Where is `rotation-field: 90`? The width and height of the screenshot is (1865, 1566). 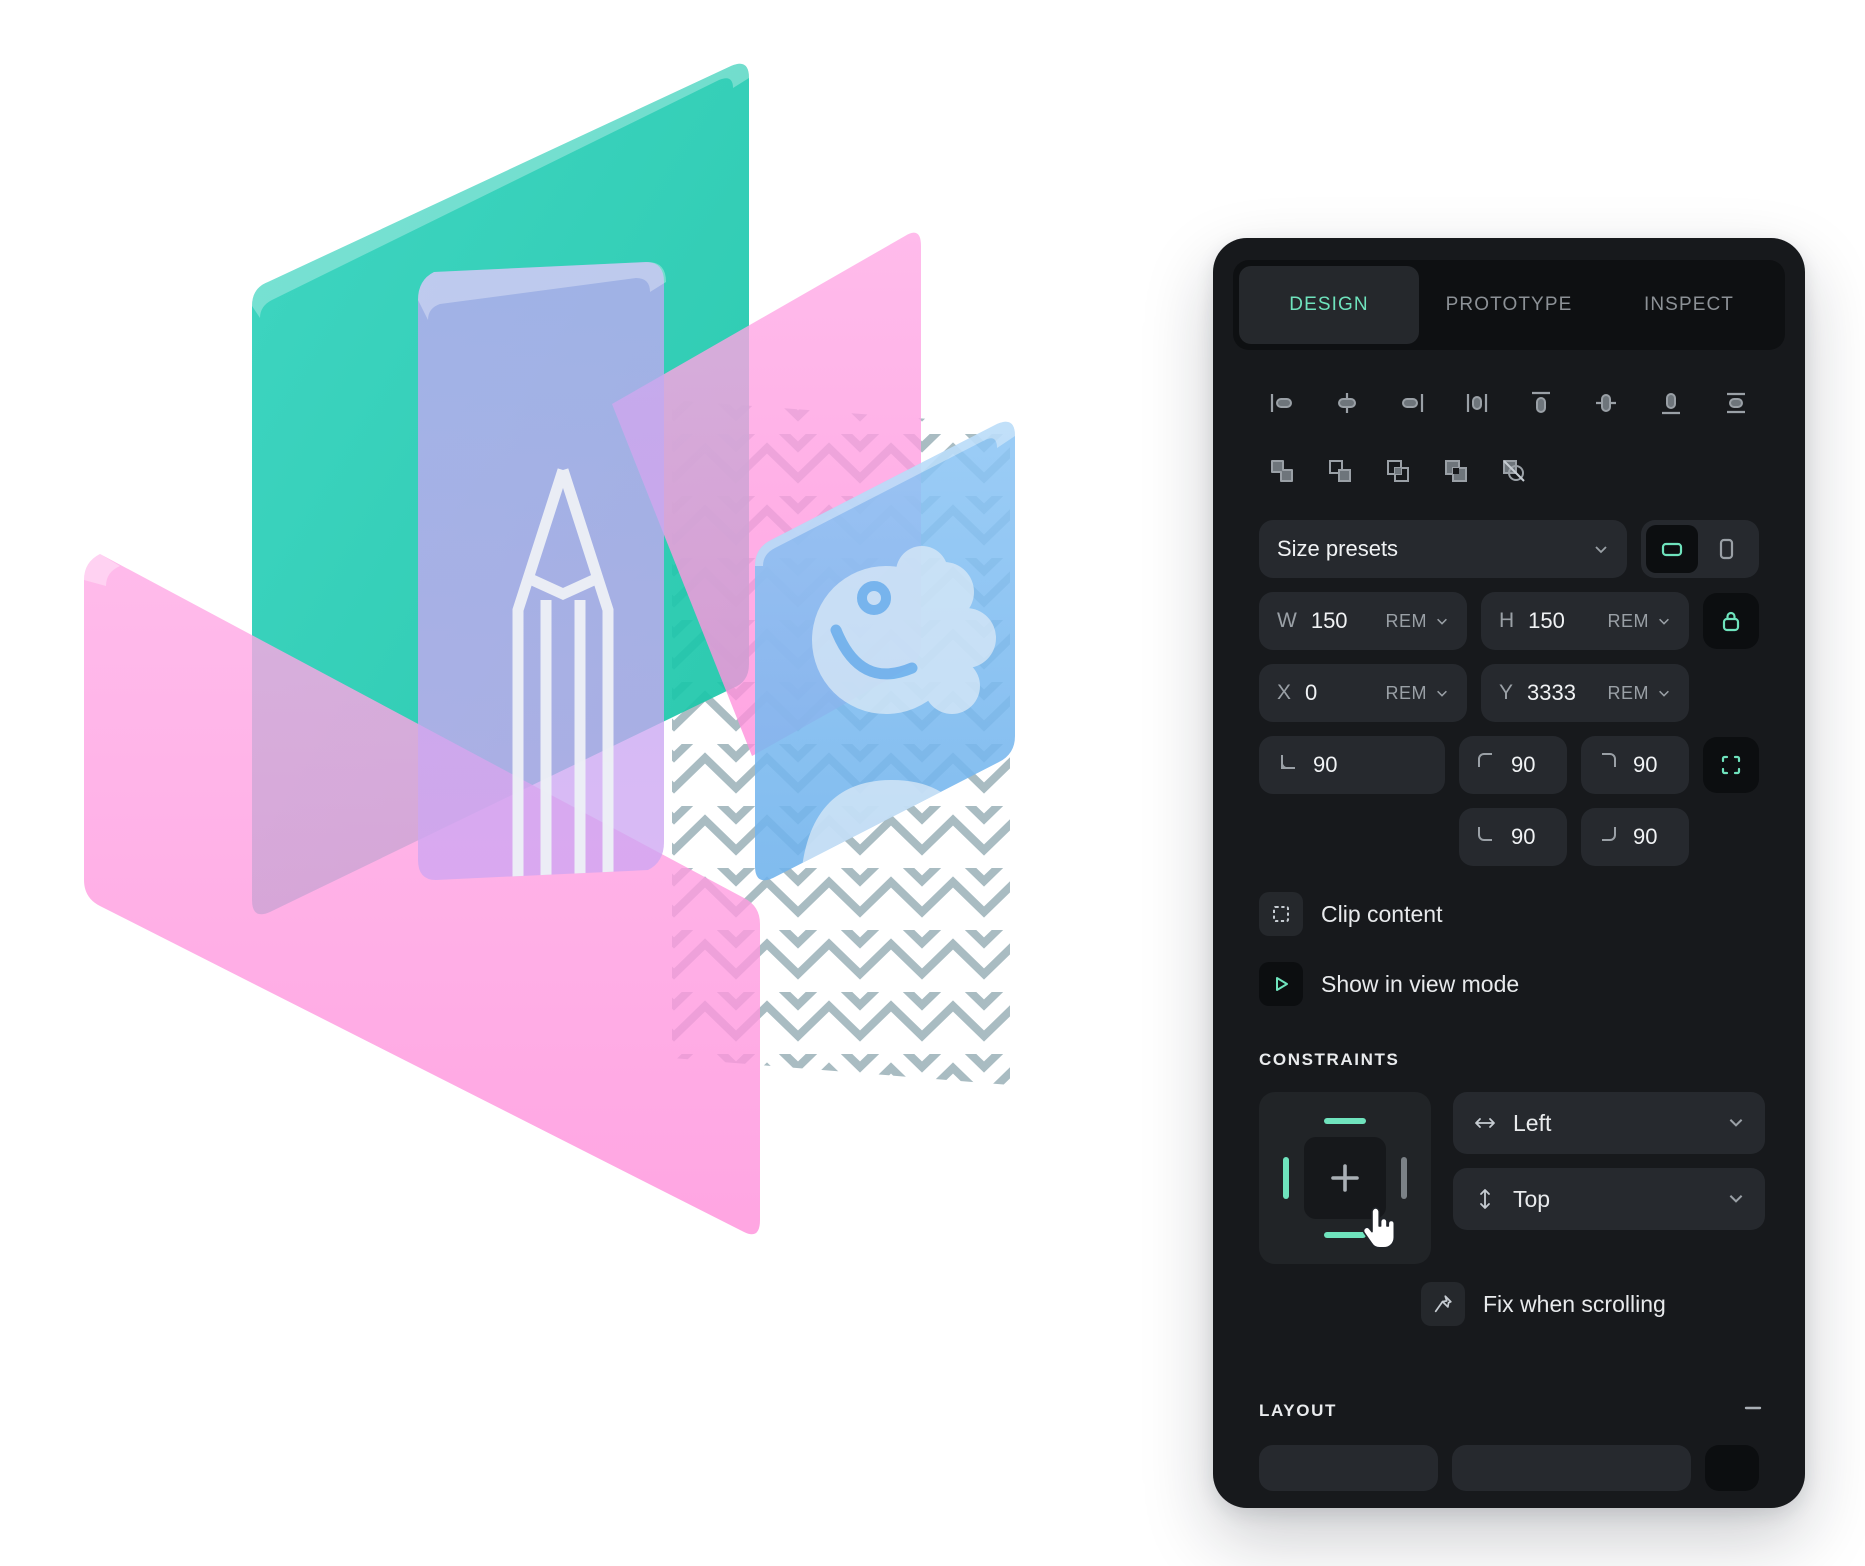 rotation-field: 90 is located at coordinates (1352, 765).